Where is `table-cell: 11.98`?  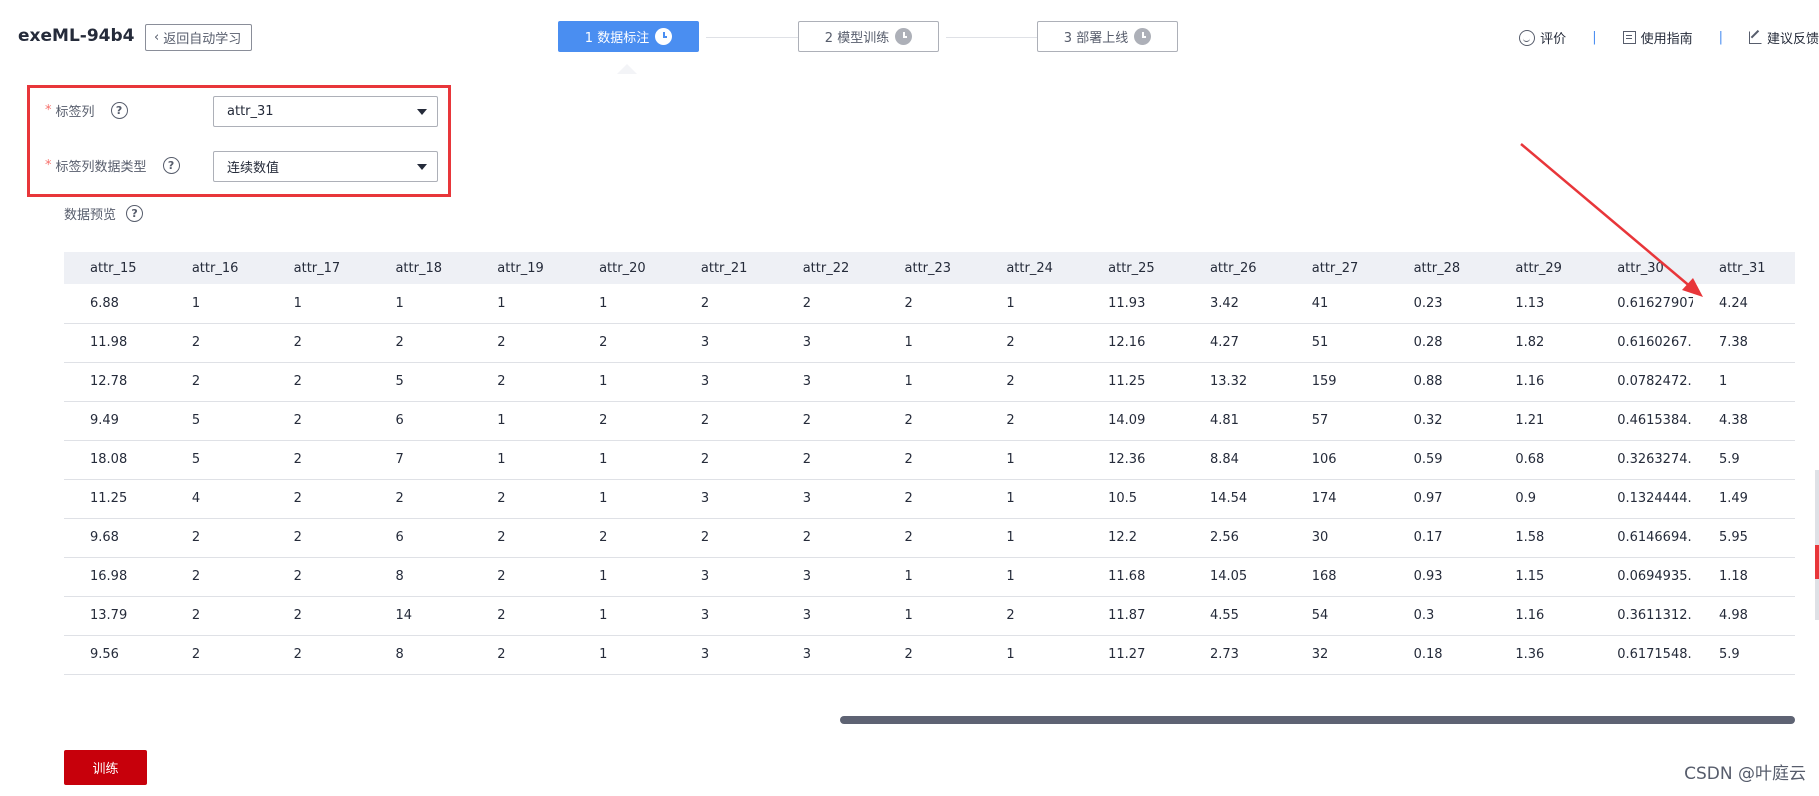
table-cell: 11.98 is located at coordinates (115, 343).